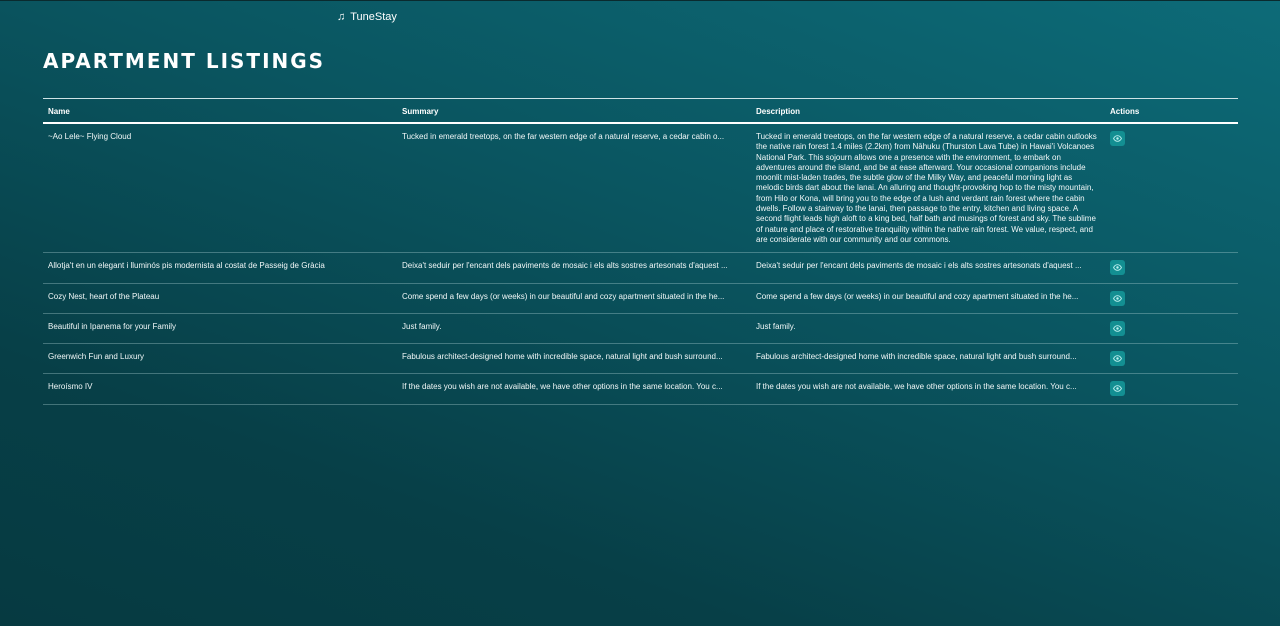 Image resolution: width=1280 pixels, height=626 pixels. Describe the element at coordinates (220, 359) in the screenshot. I see `listing-name: Greenwich Fun and Luxury` at that location.